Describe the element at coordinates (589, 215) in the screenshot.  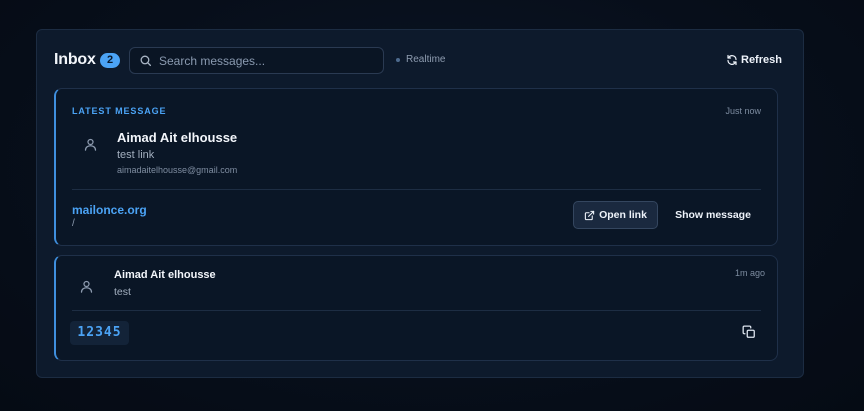
I see `external-link-icon` at that location.